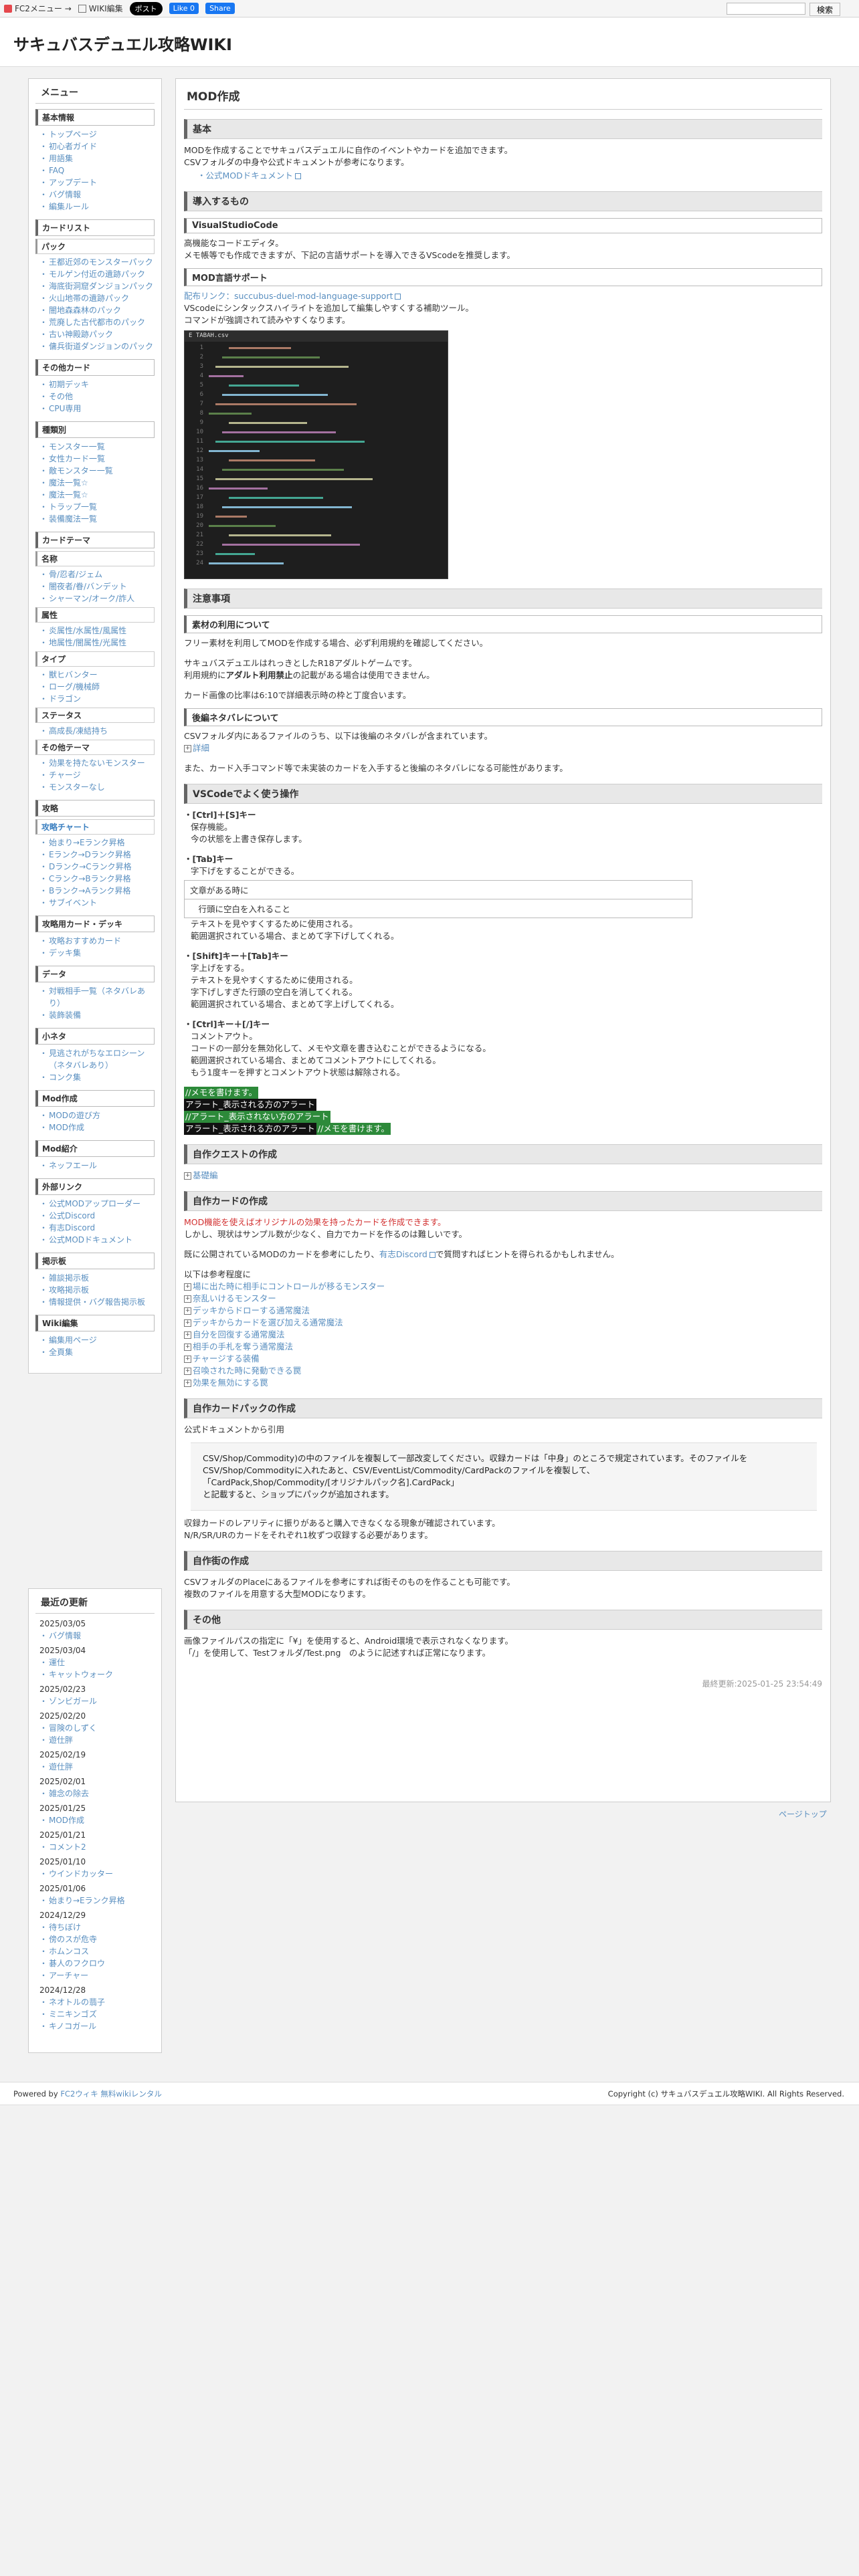 This screenshot has width=859, height=2576. Describe the element at coordinates (97, 1204) in the screenshot. I see `menu-link: 公式MODアップローダー` at that location.